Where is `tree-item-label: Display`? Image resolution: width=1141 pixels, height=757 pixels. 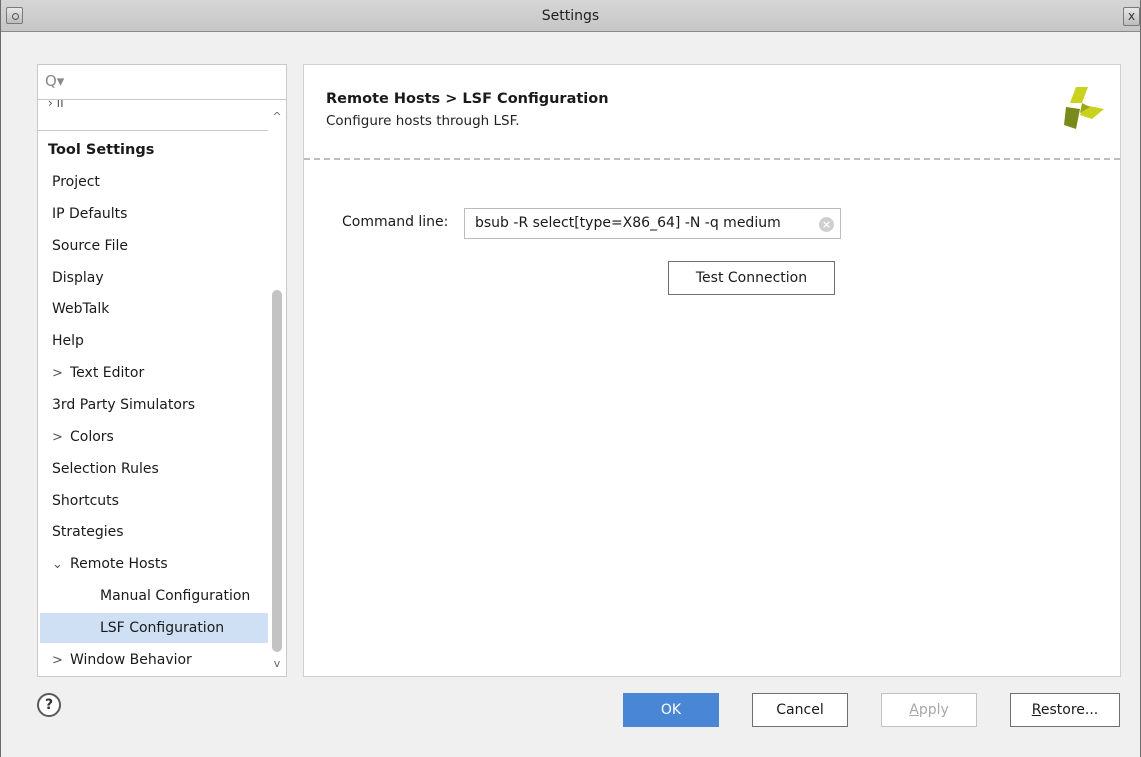 tree-item-label: Display is located at coordinates (78, 278).